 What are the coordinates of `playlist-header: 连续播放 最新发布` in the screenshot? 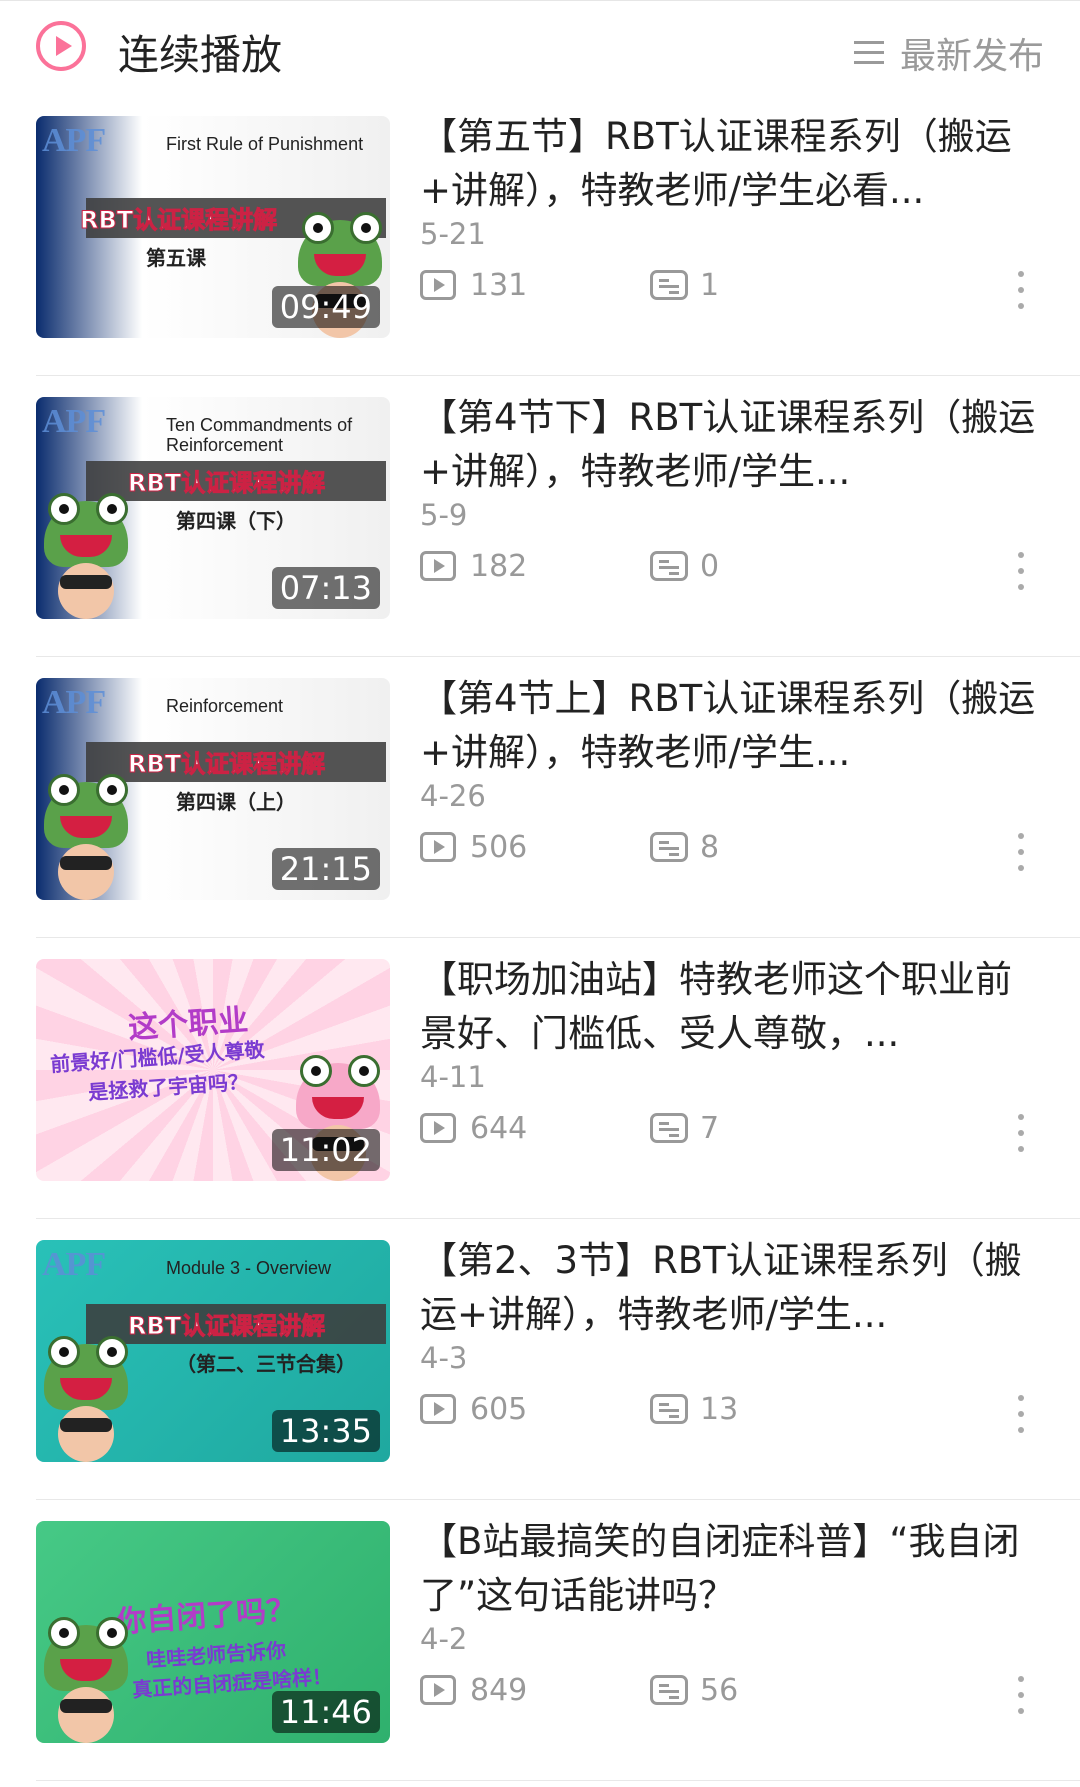 It's located at (540, 48).